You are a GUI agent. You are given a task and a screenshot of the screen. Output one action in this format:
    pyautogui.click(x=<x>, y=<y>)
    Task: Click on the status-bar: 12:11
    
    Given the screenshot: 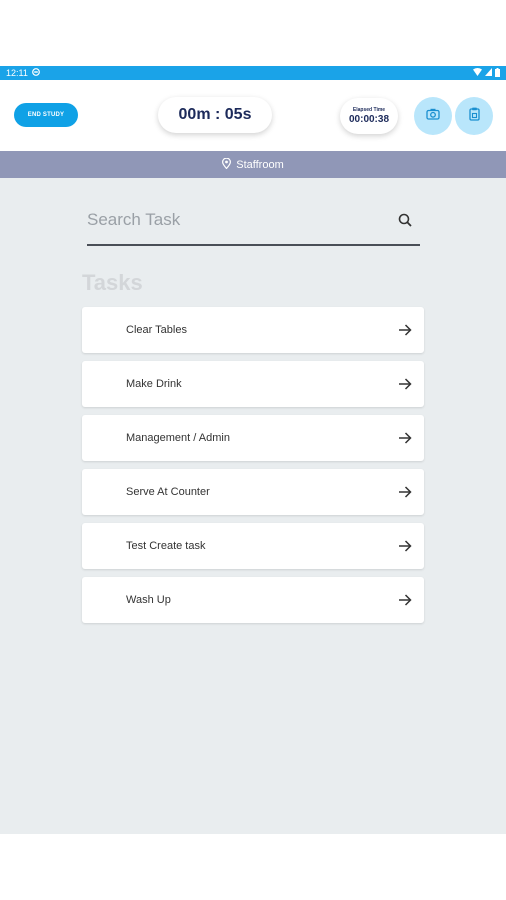 What is the action you would take?
    pyautogui.click(x=253, y=73)
    